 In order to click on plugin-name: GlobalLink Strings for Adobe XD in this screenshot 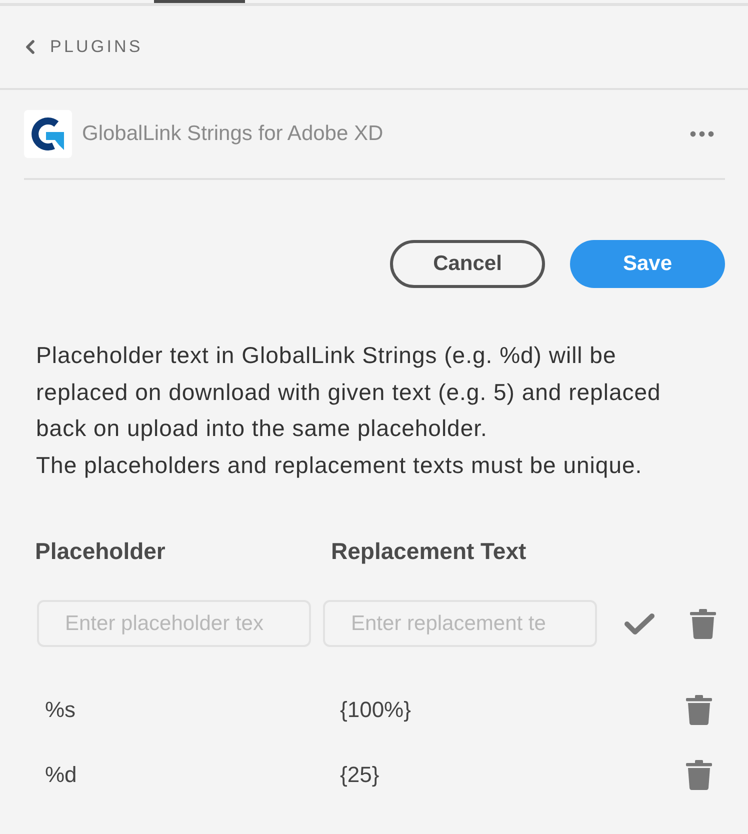, I will do `click(233, 134)`.